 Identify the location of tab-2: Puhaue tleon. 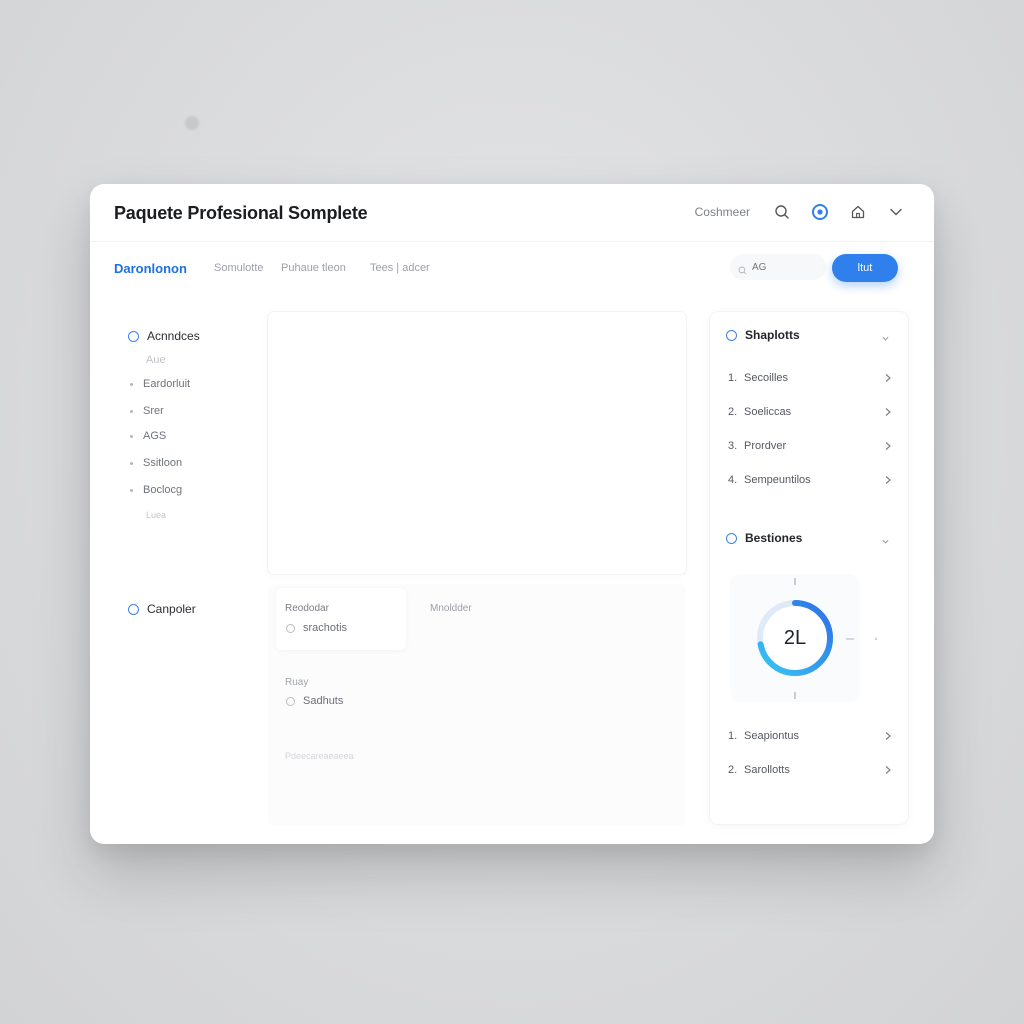
(313, 268).